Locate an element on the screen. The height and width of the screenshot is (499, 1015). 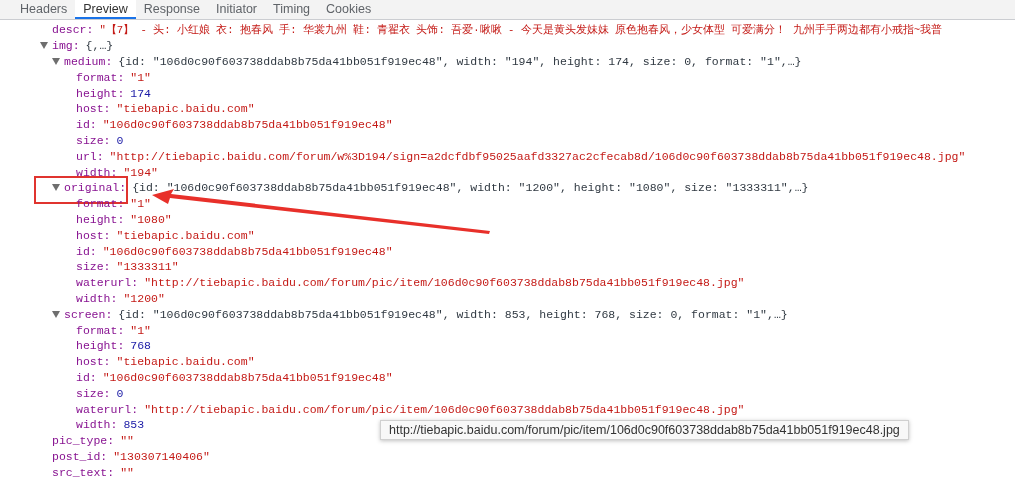
number-value: 768 is located at coordinates (141, 346).